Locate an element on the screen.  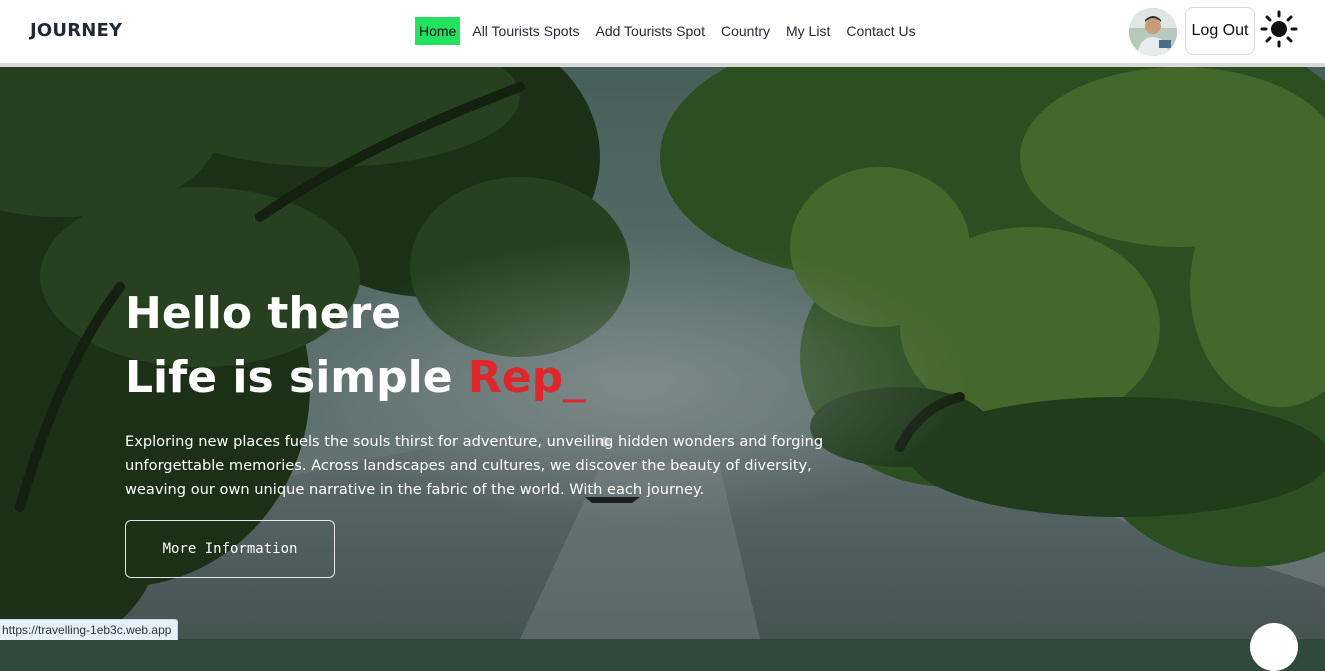
hero-title-line1: Hello there is located at coordinates (263, 313).